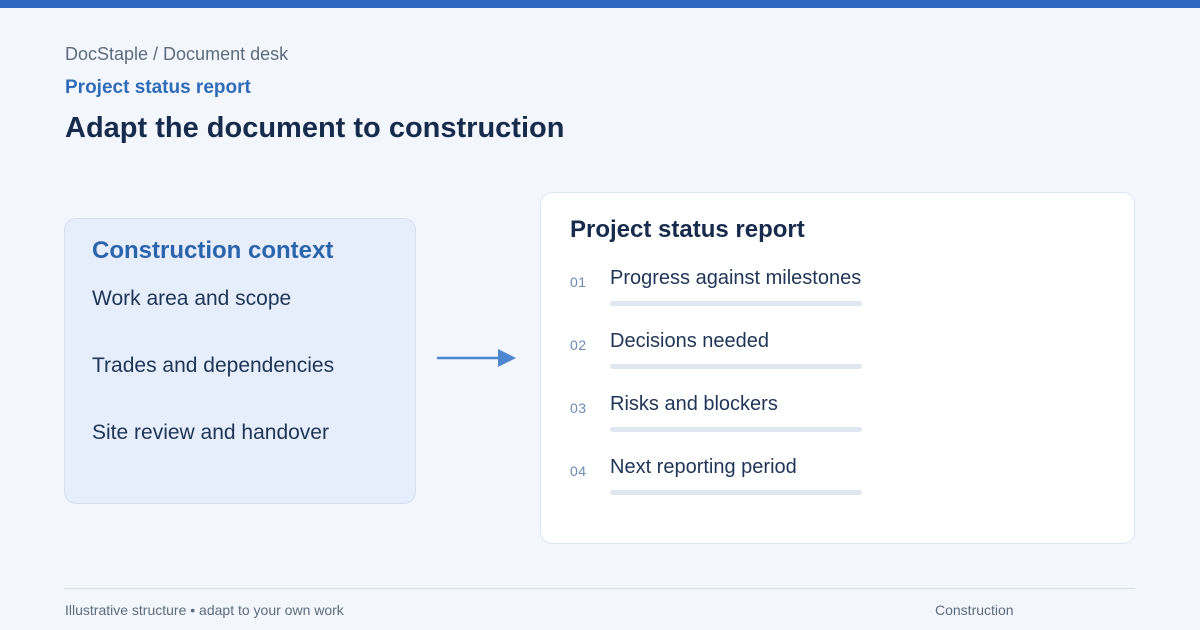 The width and height of the screenshot is (1200, 630). Describe the element at coordinates (176, 54) in the screenshot. I see `breadcrumb: DocStaple / Document desk` at that location.